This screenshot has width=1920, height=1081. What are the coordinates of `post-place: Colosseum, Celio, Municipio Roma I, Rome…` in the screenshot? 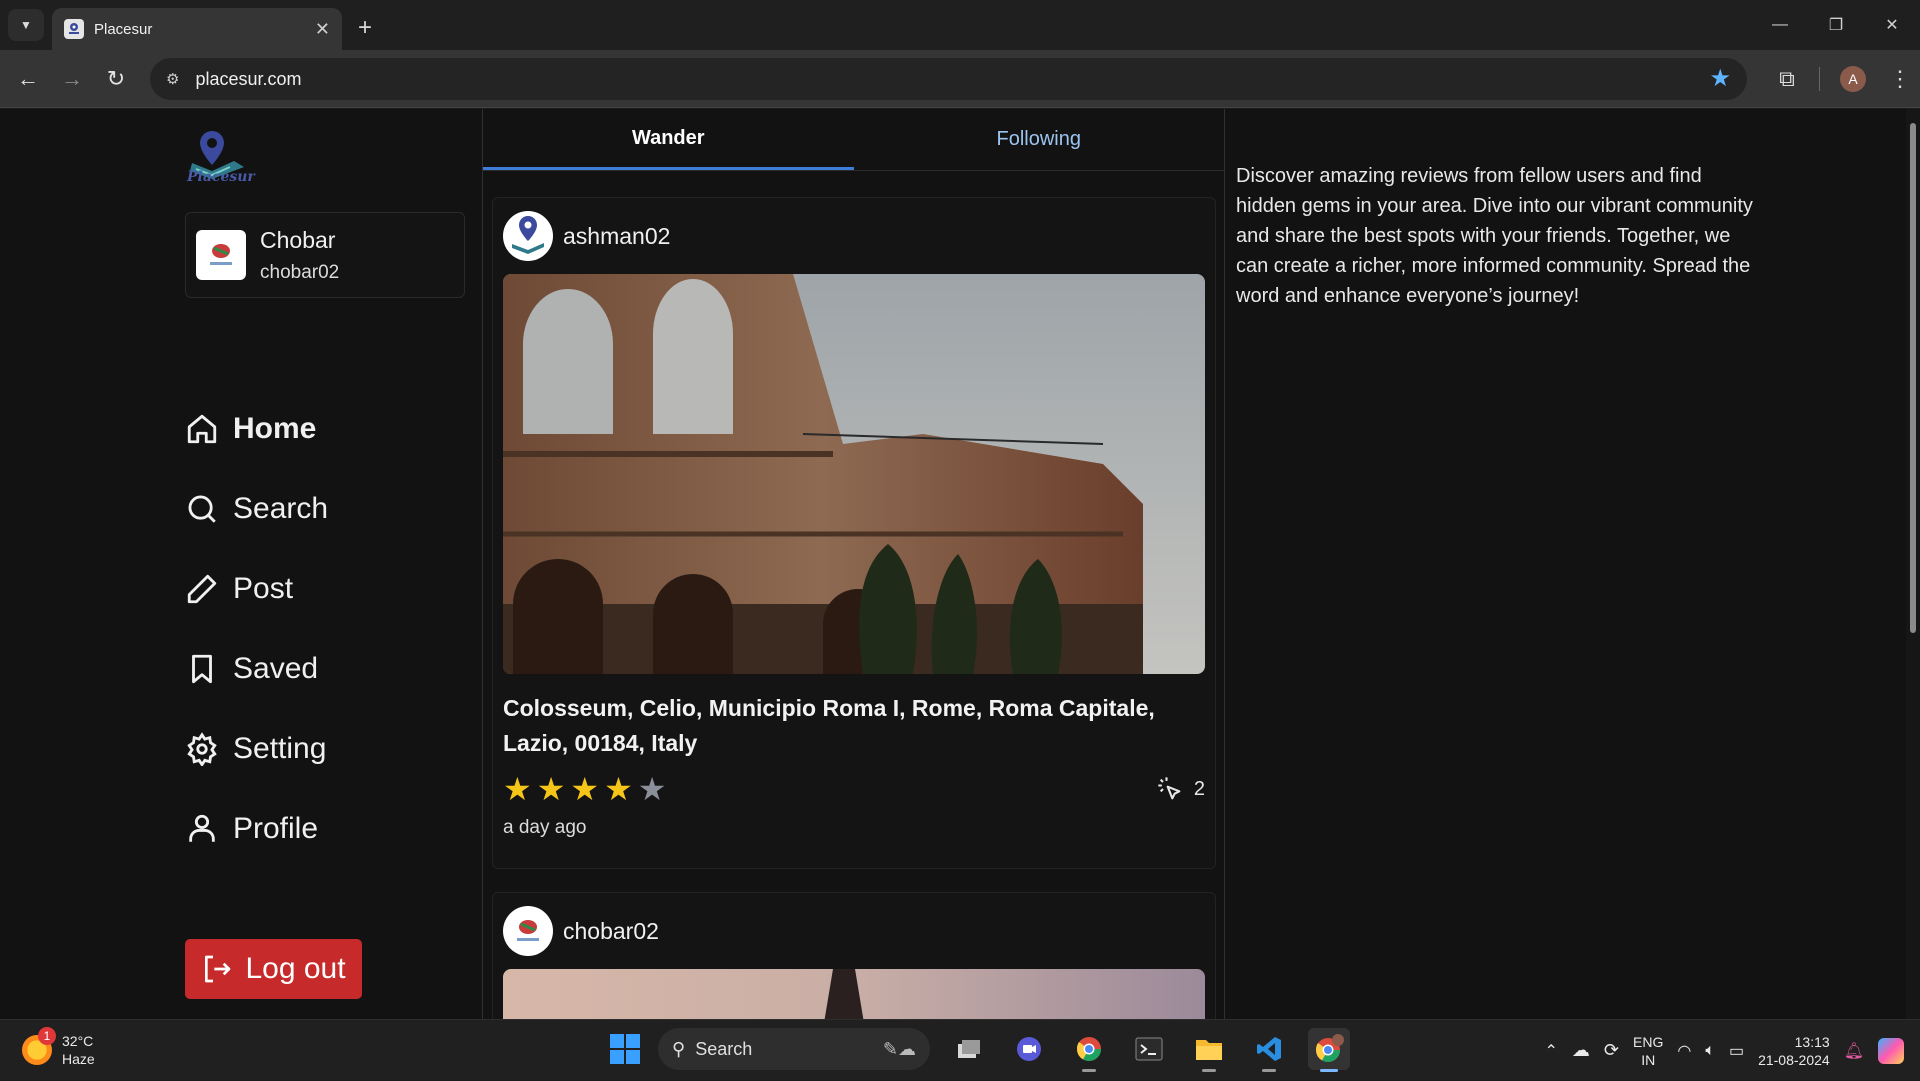 It's located at (854, 726).